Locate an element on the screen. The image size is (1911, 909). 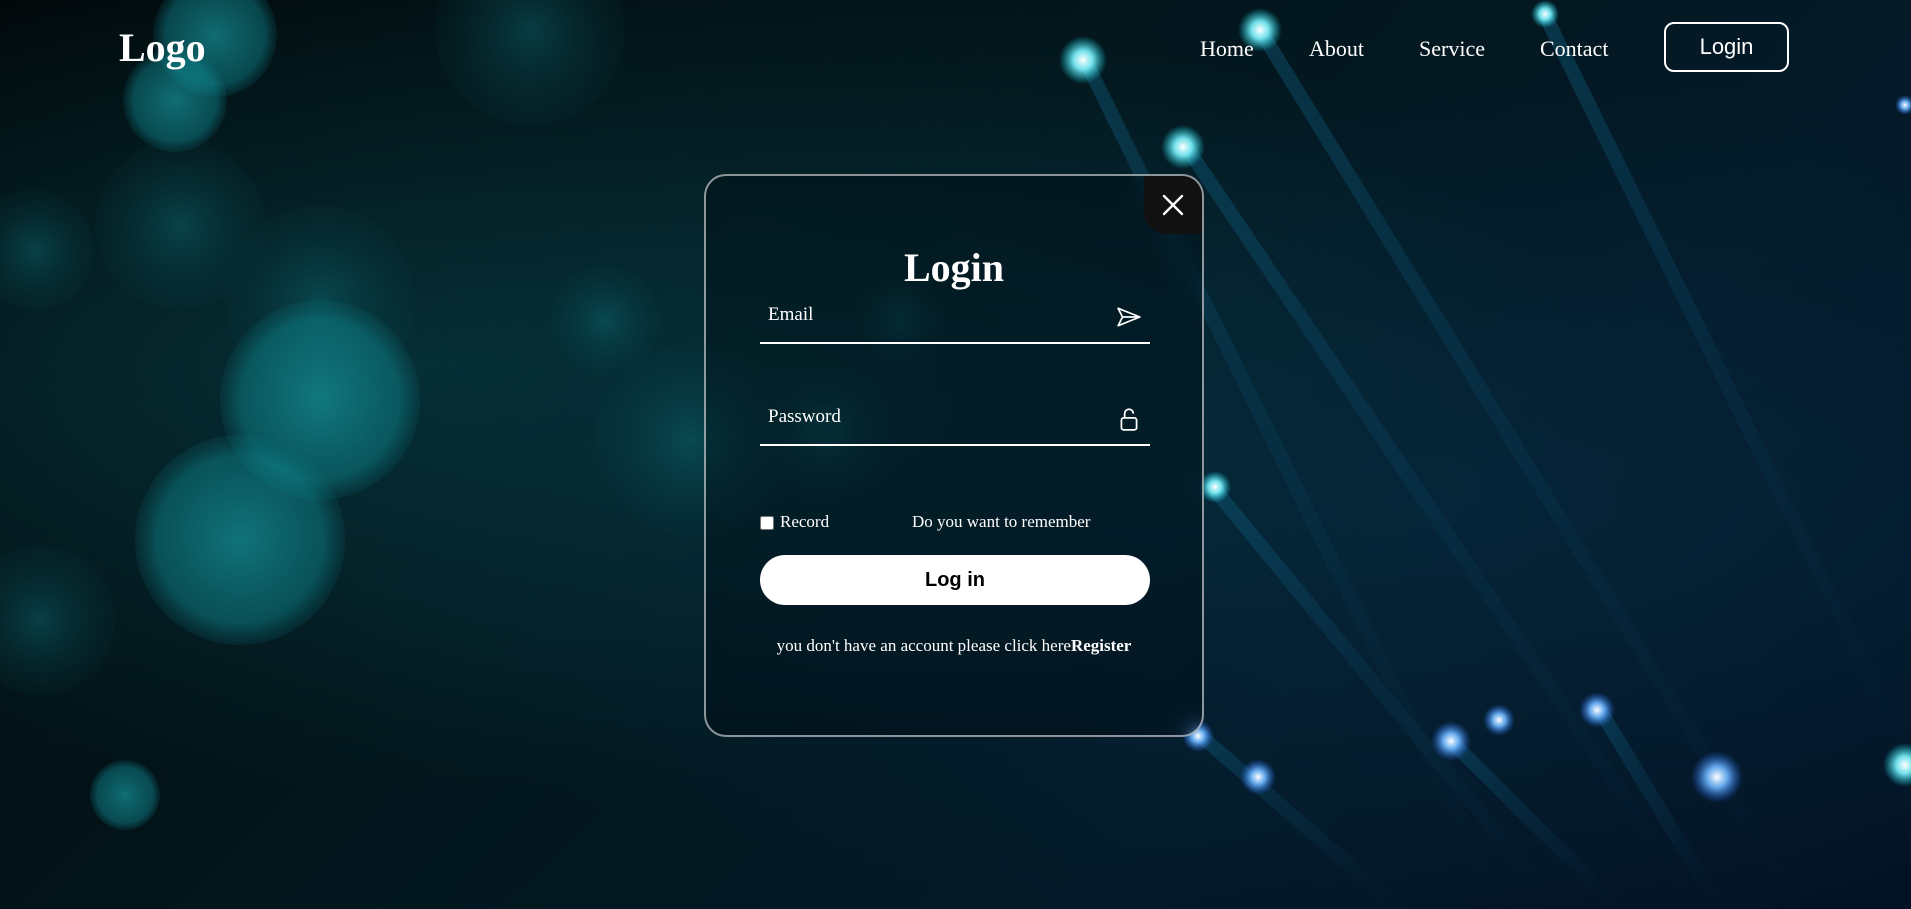
header-login-button: Login is located at coordinates (1726, 47).